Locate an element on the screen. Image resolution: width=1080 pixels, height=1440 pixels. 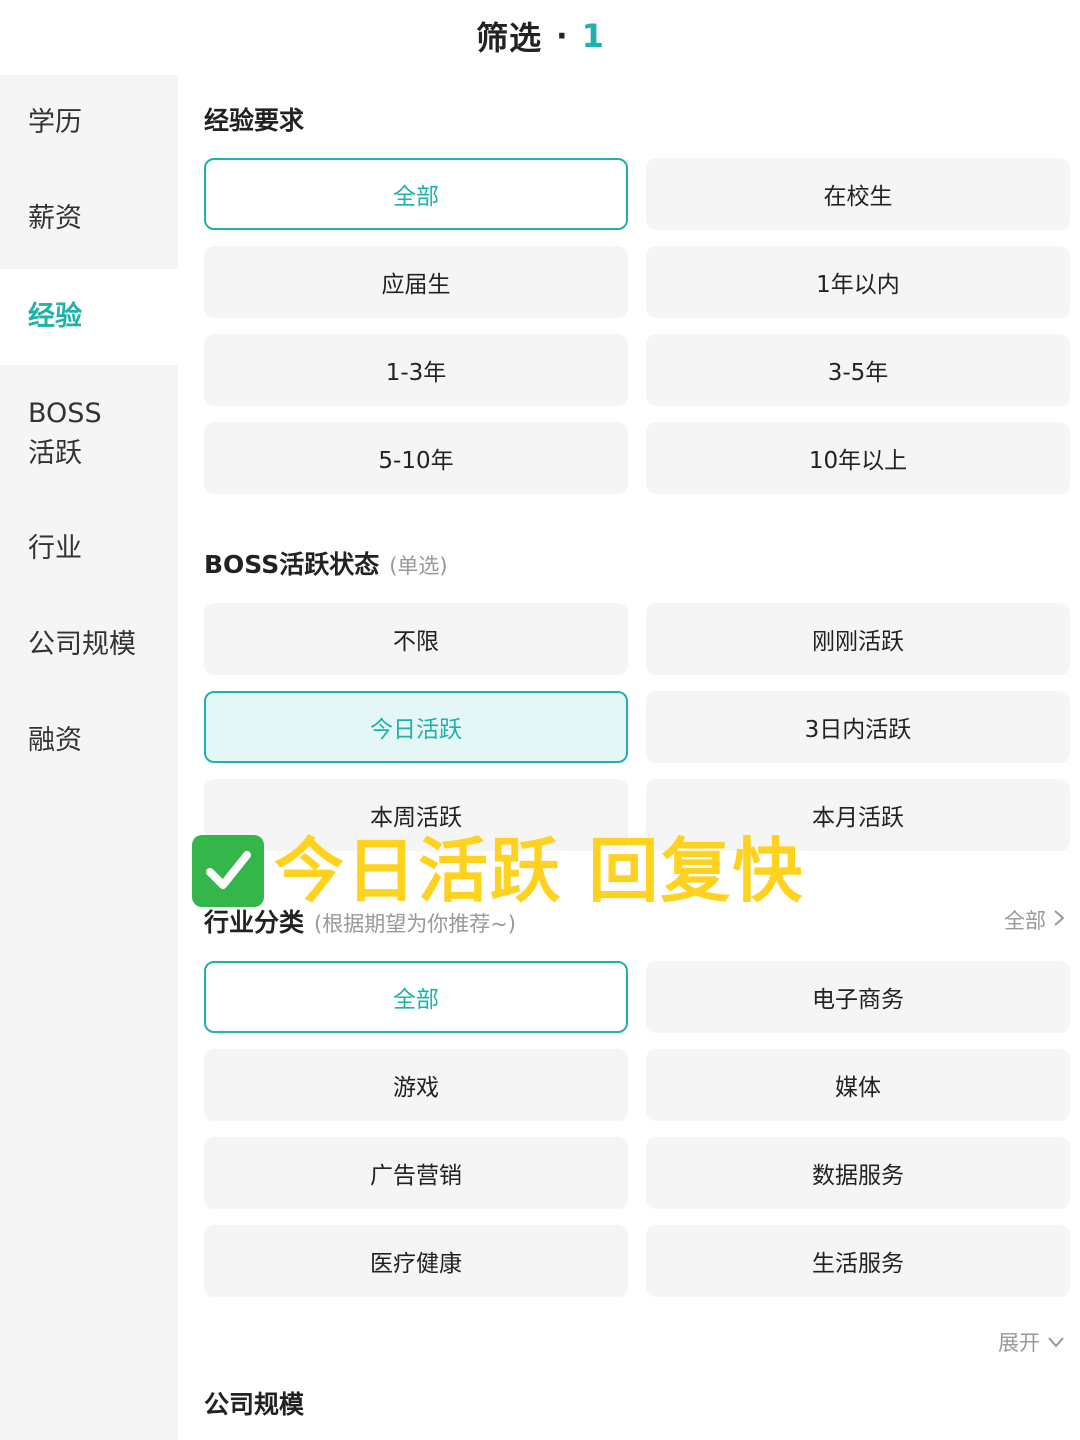
experience-option-10y-plus: 10年以上 is located at coordinates (858, 458).